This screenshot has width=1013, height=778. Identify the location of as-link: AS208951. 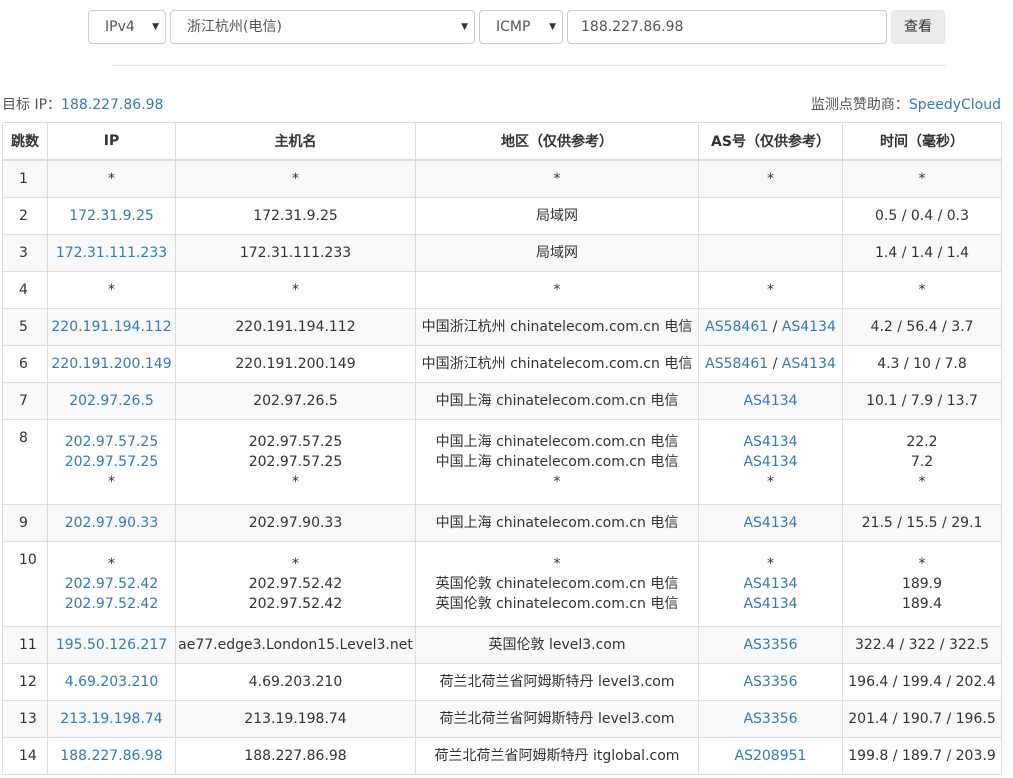
(771, 756).